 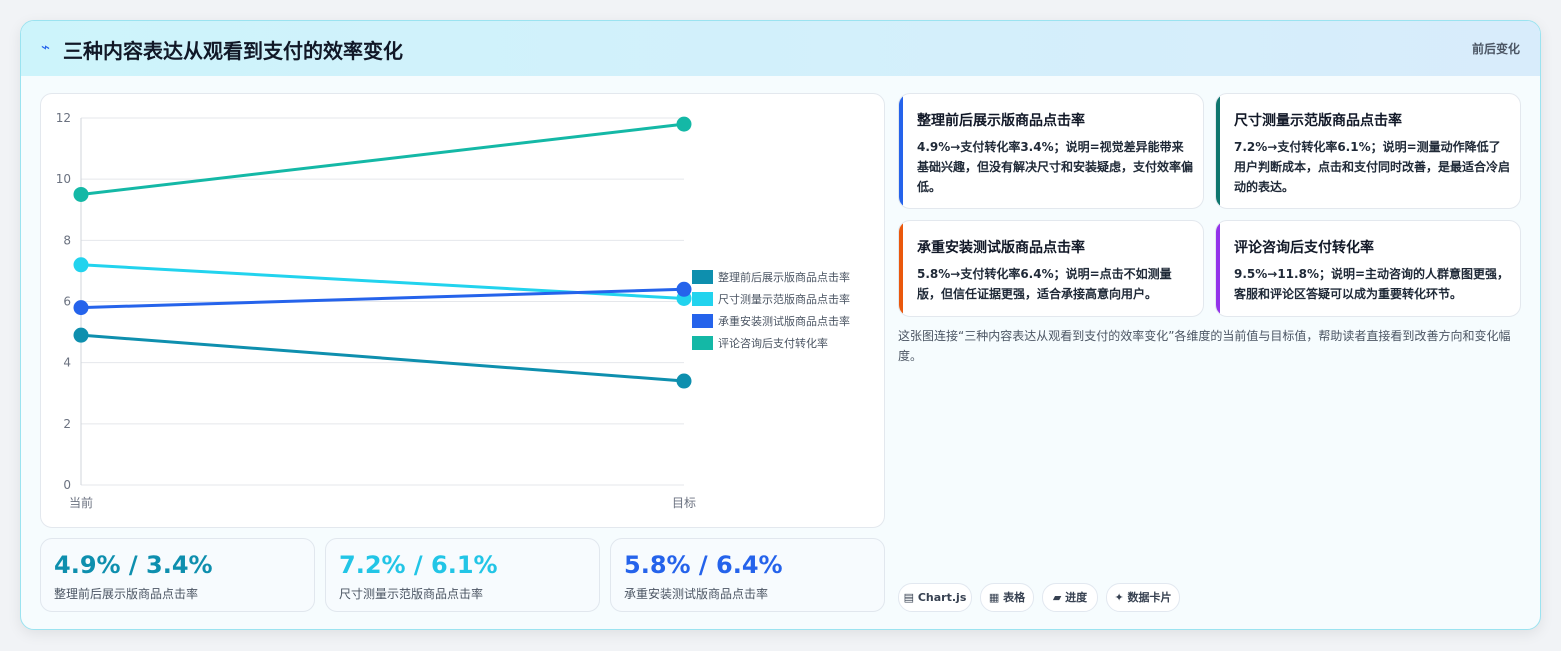 What do you see at coordinates (1318, 121) in the screenshot?
I see `note-title: 尺寸测量示范版商品点击率` at bounding box center [1318, 121].